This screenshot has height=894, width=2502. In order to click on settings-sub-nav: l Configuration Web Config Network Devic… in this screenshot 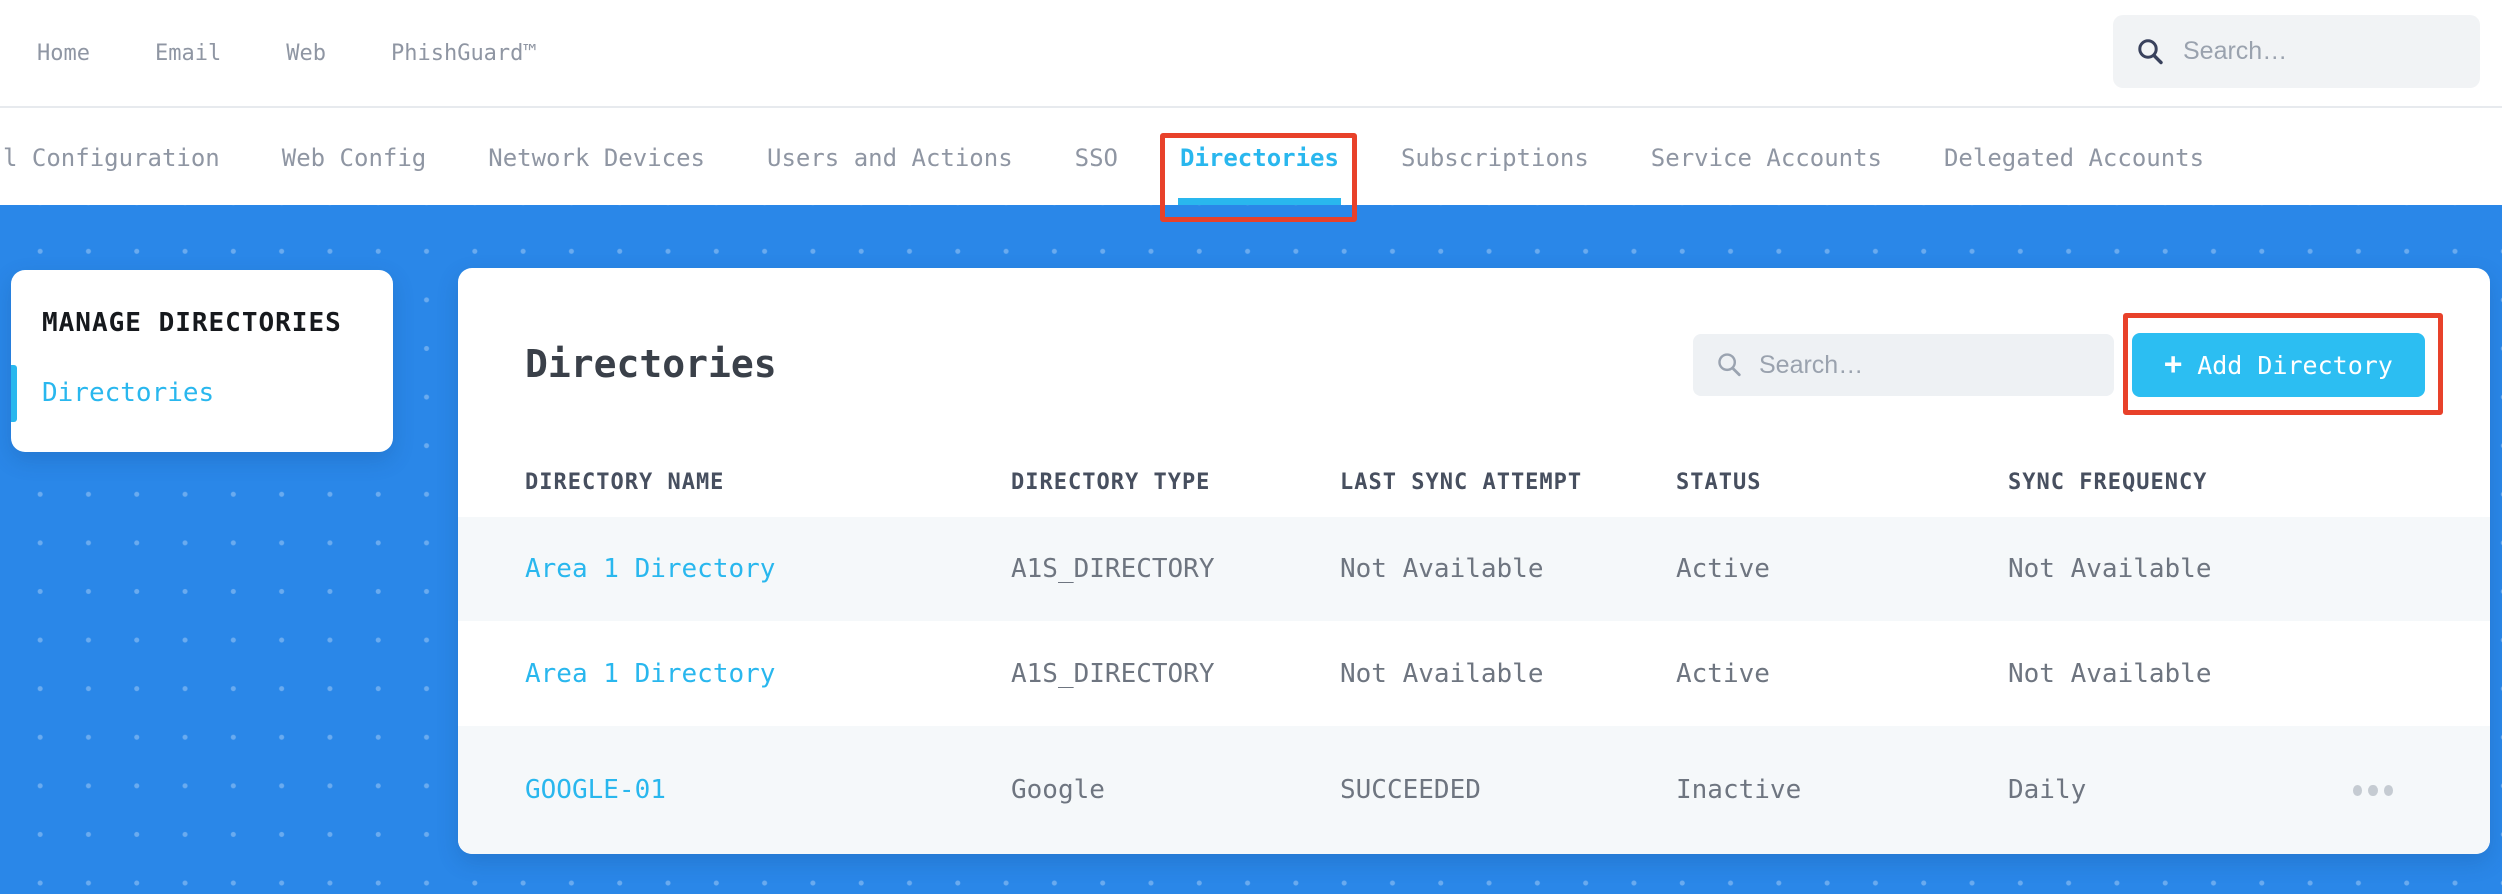, I will do `click(1251, 166)`.